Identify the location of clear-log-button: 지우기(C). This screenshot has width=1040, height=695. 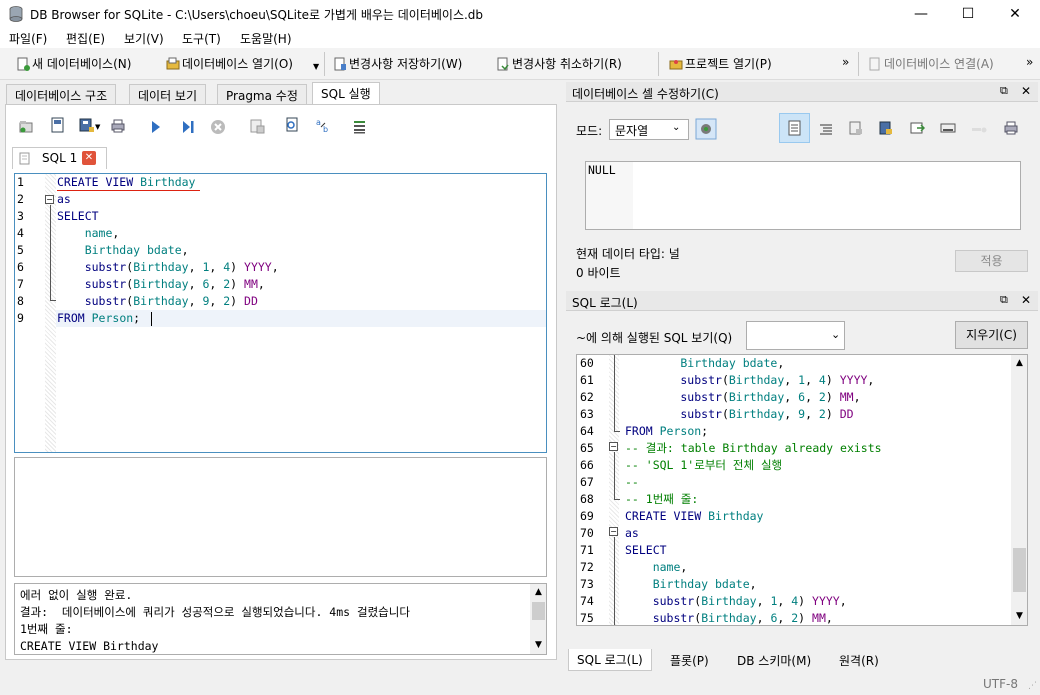
(991, 335).